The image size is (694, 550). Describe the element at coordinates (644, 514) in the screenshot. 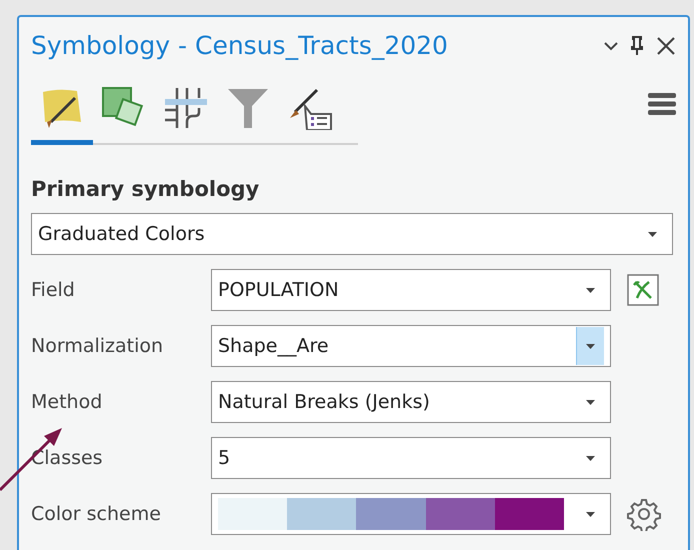

I see `settings-icon` at that location.